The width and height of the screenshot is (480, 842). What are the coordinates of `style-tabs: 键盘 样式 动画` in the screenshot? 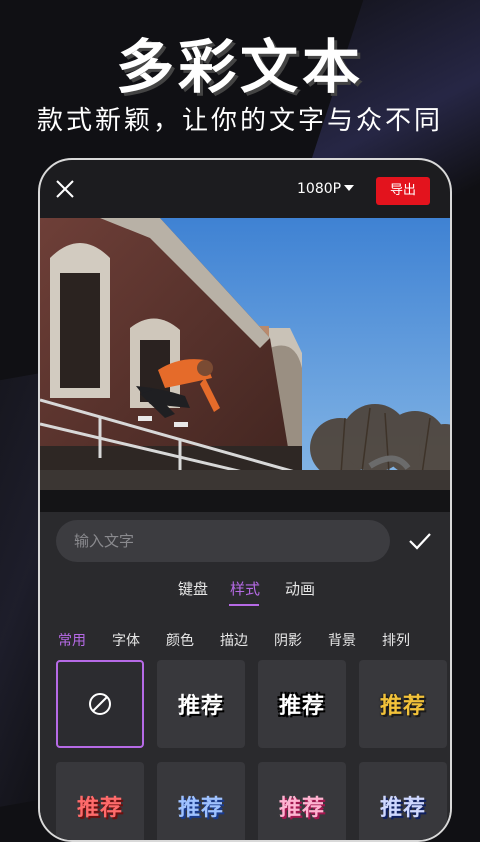 It's located at (245, 593).